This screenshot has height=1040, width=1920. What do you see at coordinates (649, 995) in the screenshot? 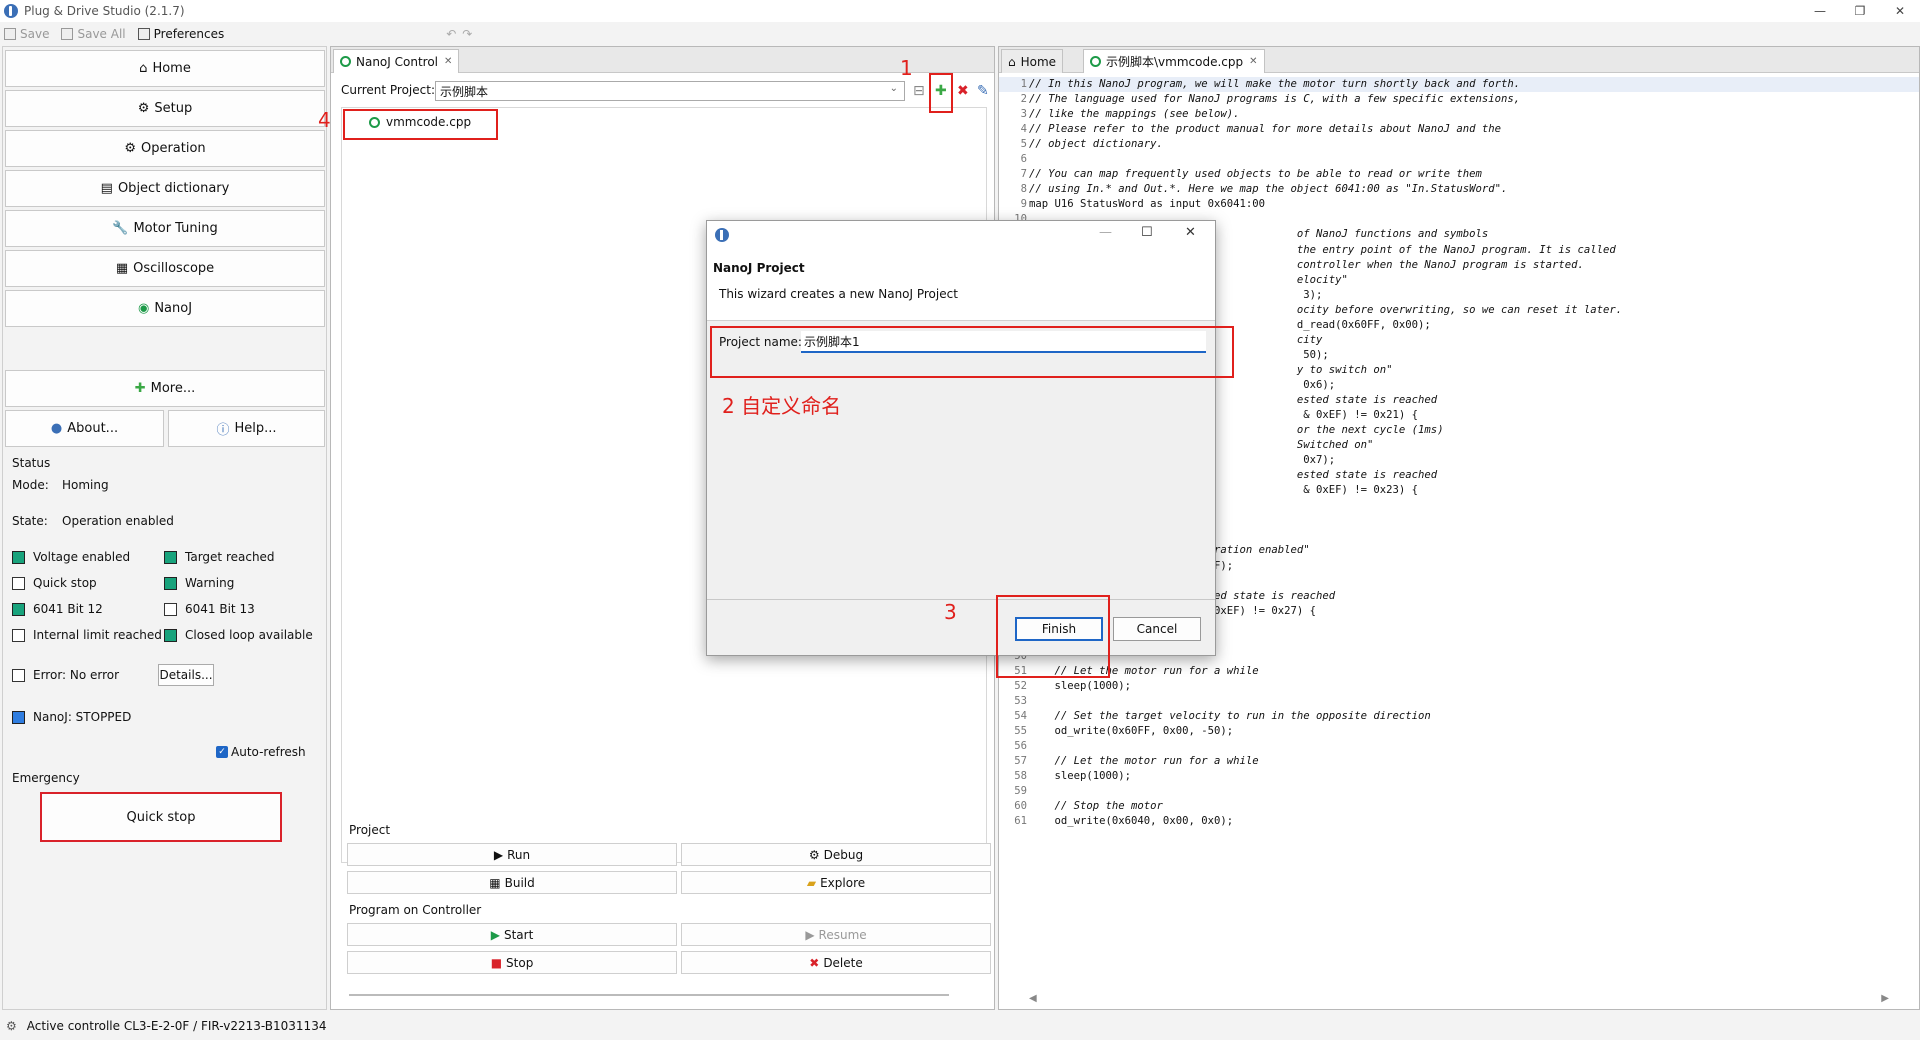
I see `horizontal-scrollbar` at bounding box center [649, 995].